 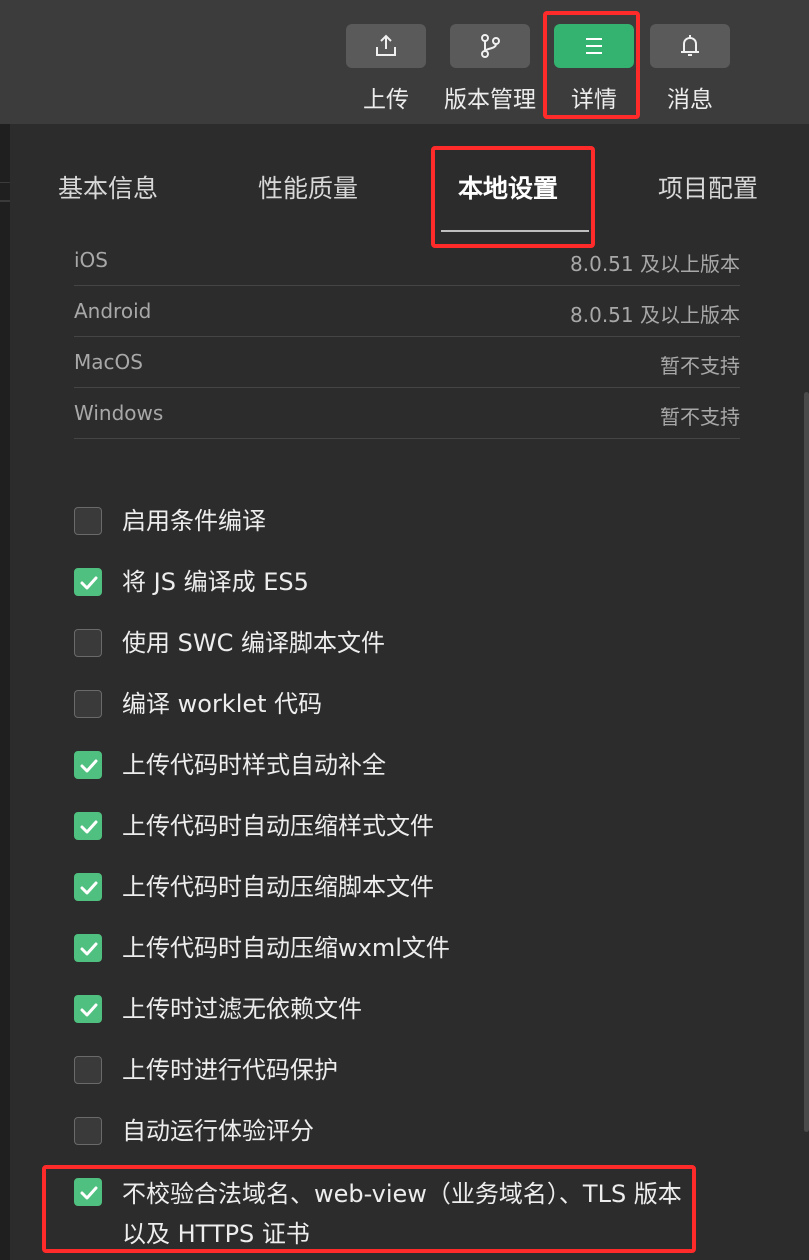 I want to click on tab-highlight-box, so click(x=513, y=197).